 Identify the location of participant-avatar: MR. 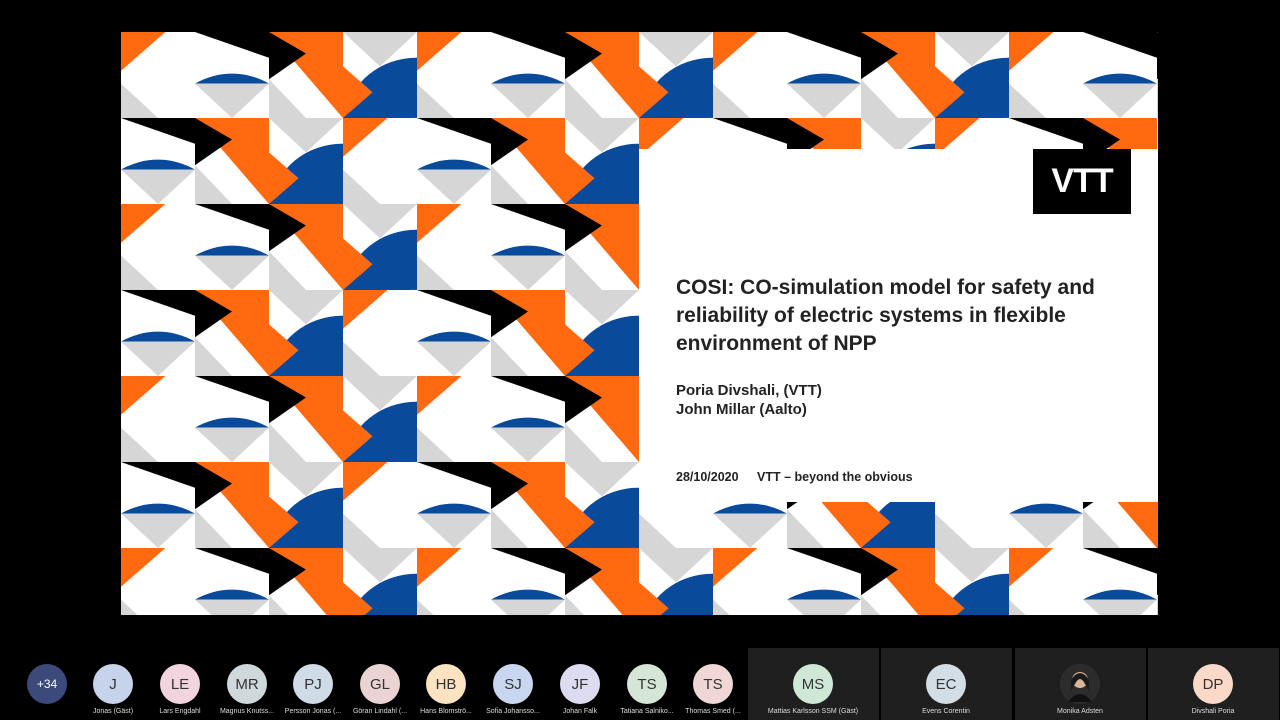
(247, 684).